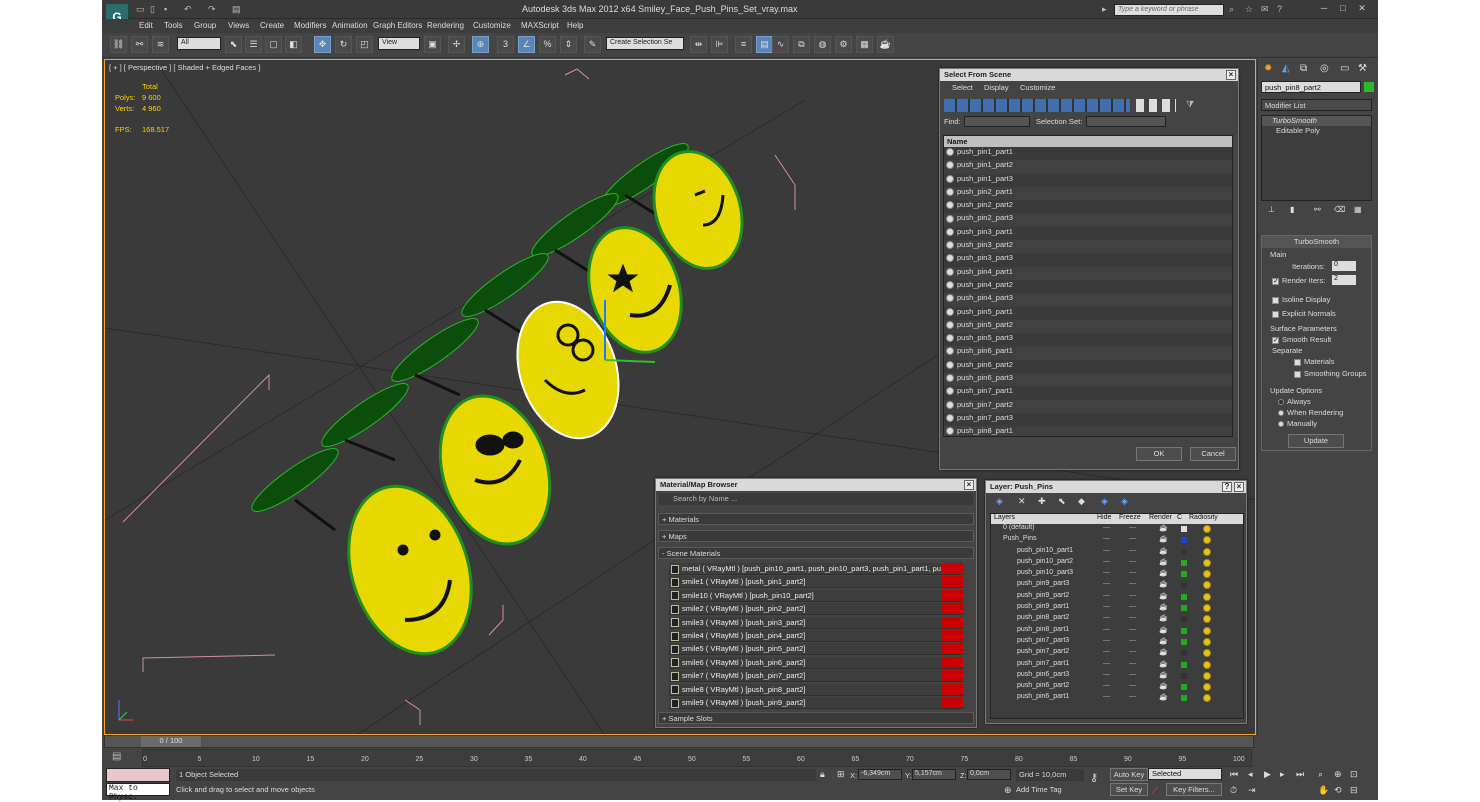  Describe the element at coordinates (432, 44) in the screenshot. I see `pivot-center-icon: ▣` at that location.